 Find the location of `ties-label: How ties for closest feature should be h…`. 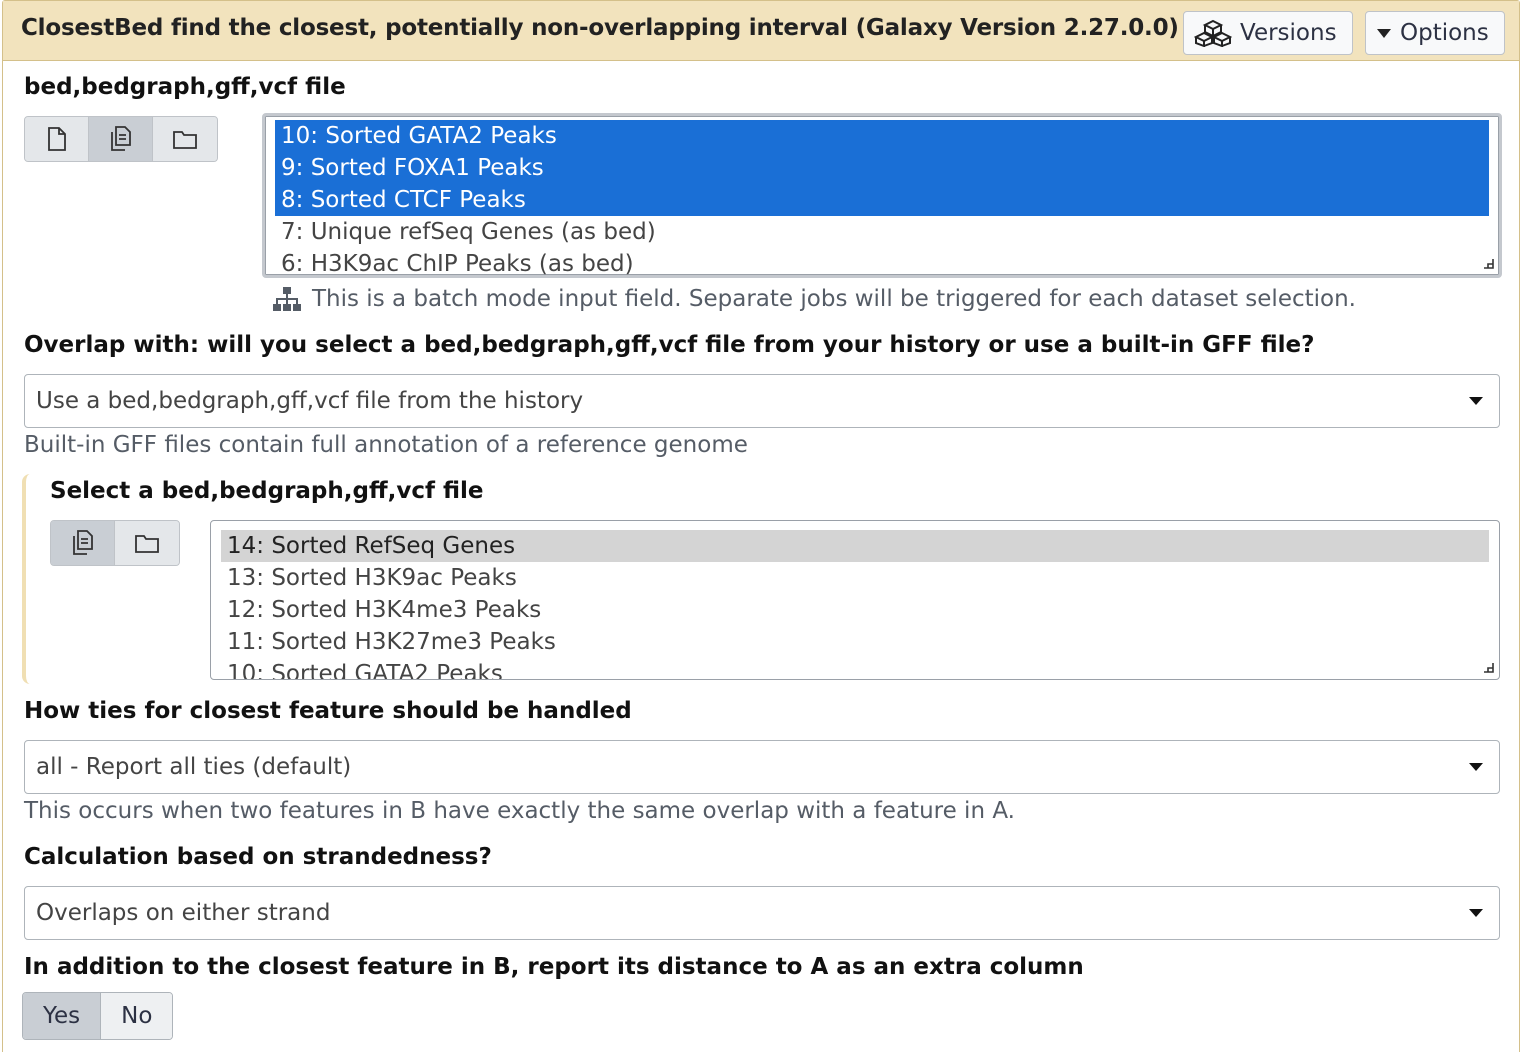

ties-label: How ties for closest feature should be h… is located at coordinates (328, 711).